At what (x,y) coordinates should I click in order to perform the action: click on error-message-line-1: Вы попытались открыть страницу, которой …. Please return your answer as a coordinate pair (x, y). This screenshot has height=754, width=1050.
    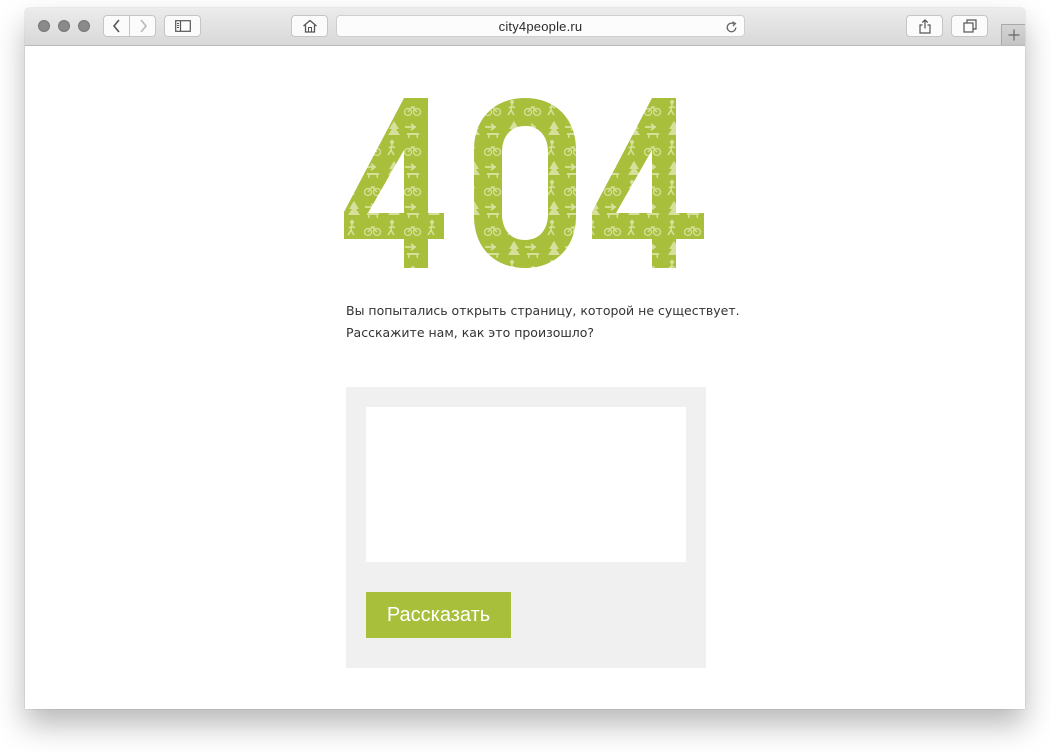
    Looking at the image, I should click on (543, 310).